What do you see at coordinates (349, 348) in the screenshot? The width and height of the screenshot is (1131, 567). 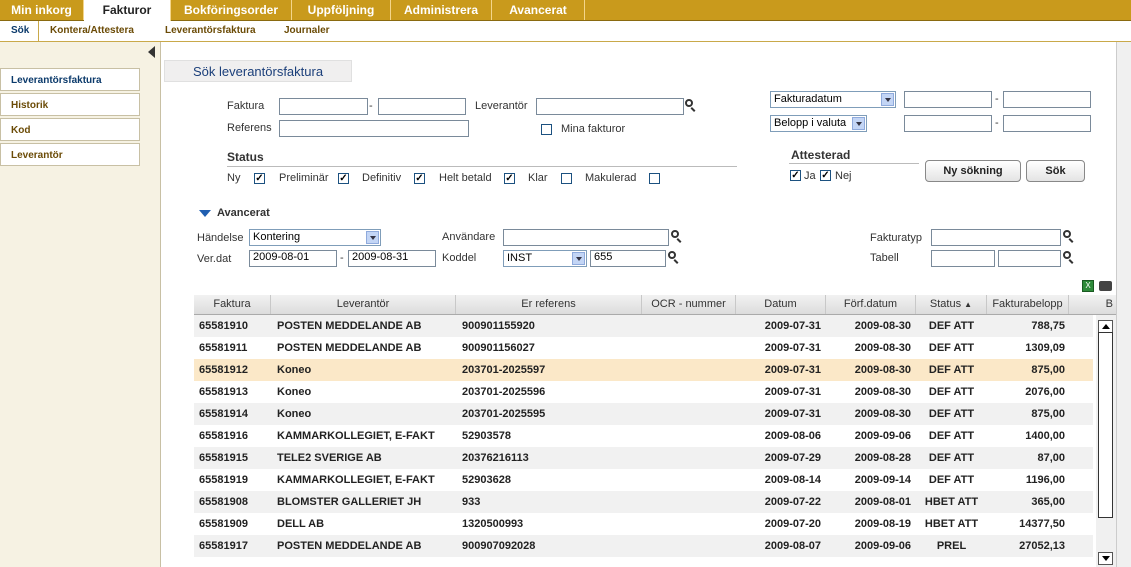 I see `cell-leverantor: POSTEN MEDDELANDE AB` at bounding box center [349, 348].